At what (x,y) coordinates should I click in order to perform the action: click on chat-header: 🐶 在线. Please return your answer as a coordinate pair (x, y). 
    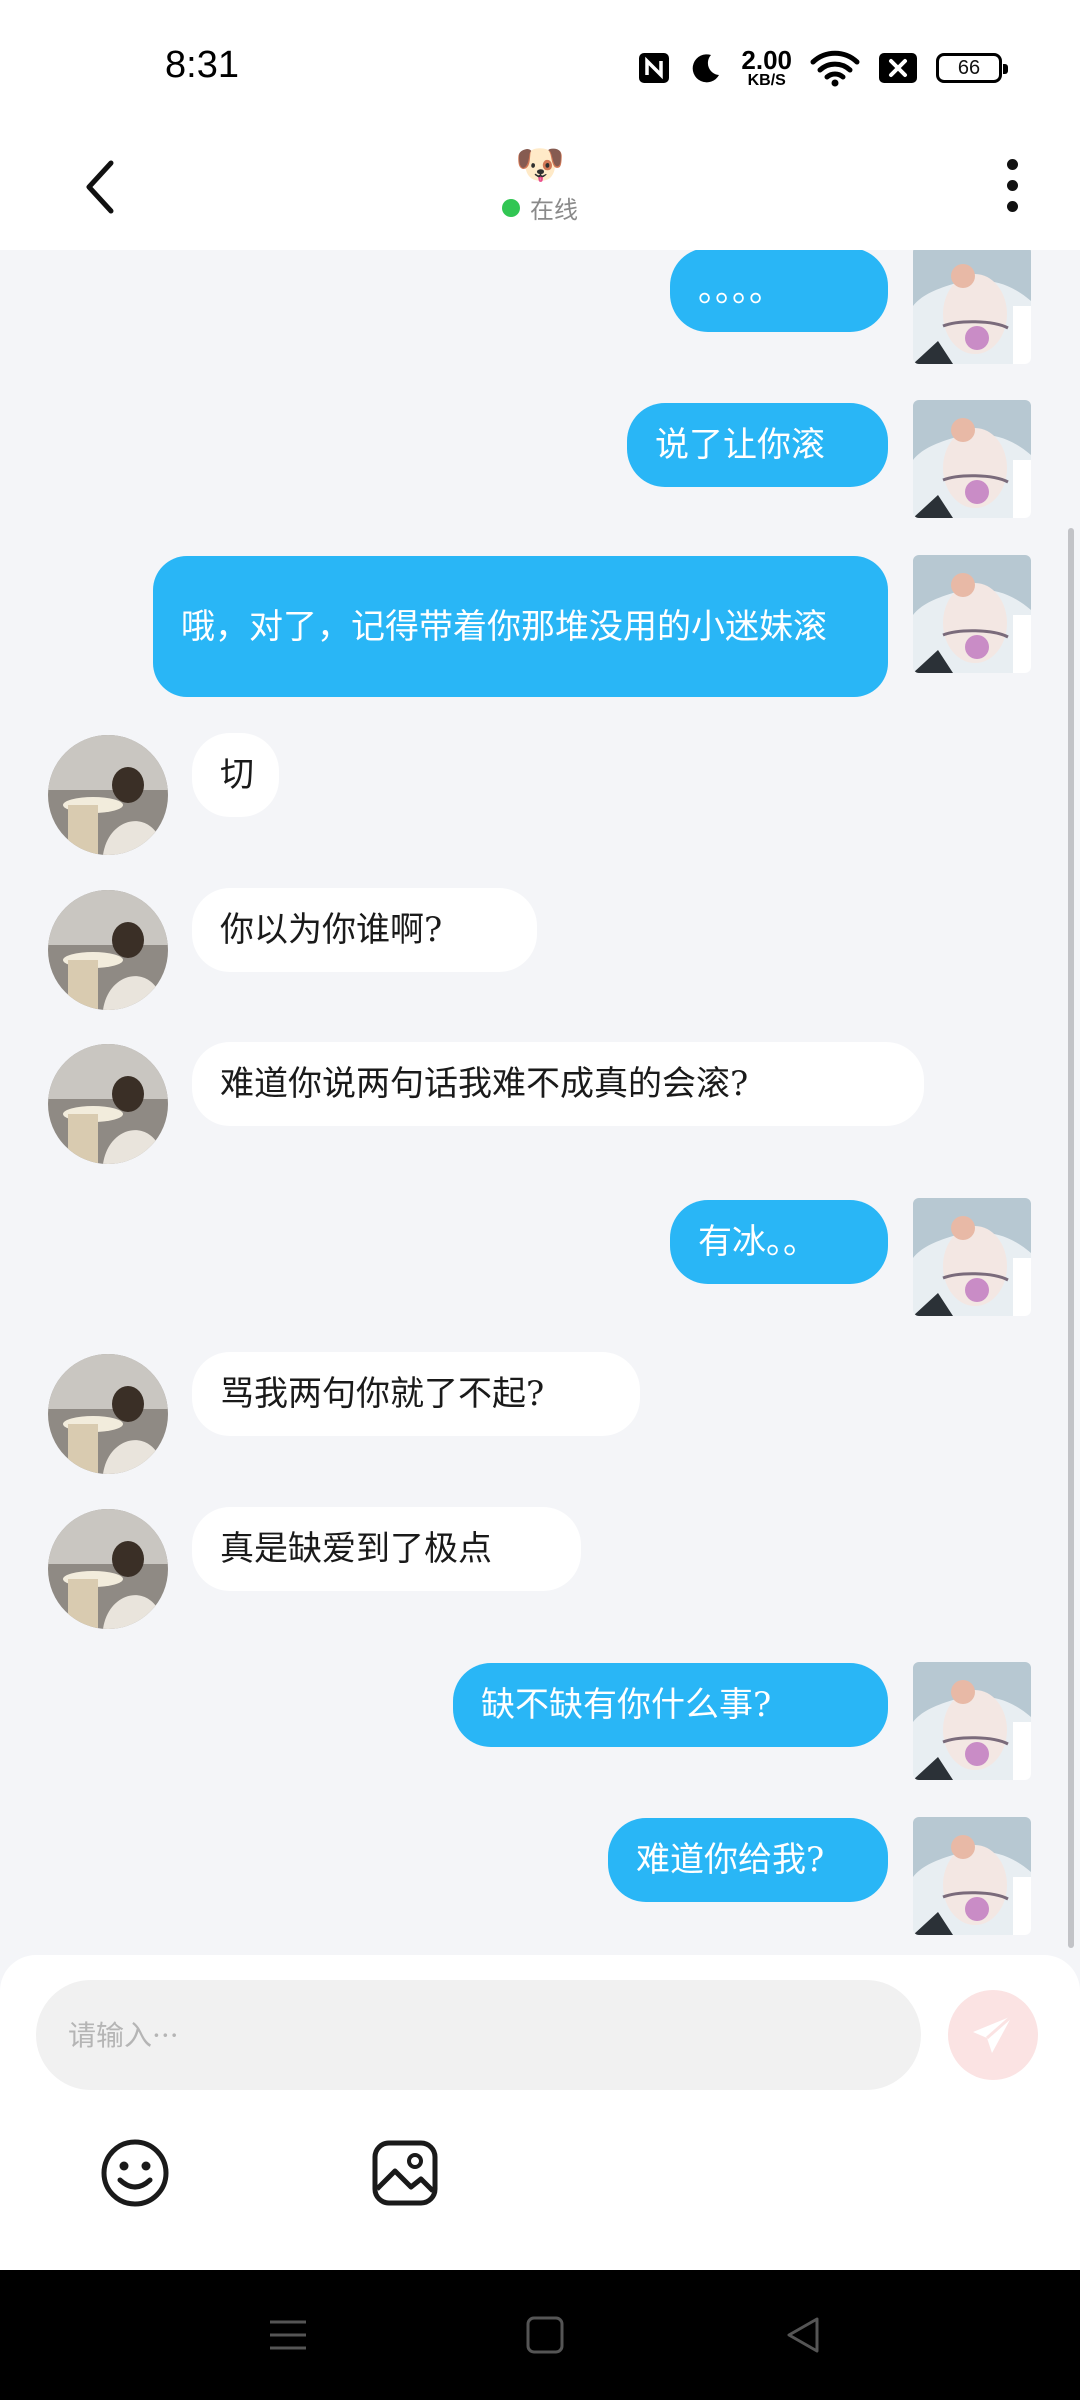
    Looking at the image, I should click on (540, 190).